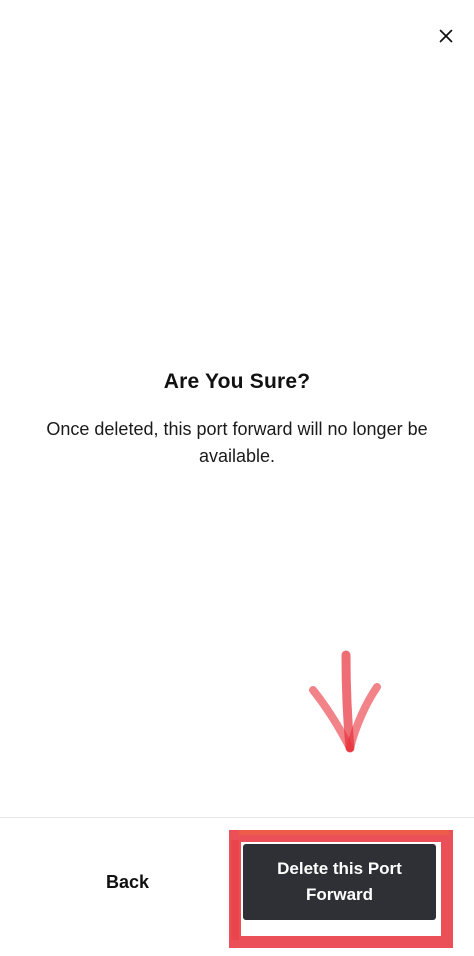 This screenshot has width=474, height=956. I want to click on action-footer: Back Delete this Port Forward, so click(237, 886).